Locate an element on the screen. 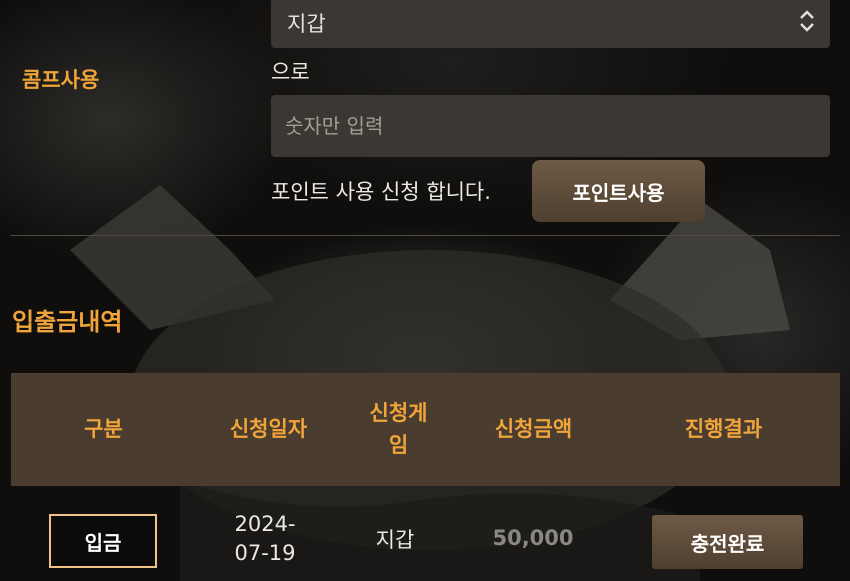 This screenshot has width=850, height=581. column-header-date: 신청일자 is located at coordinates (268, 428).